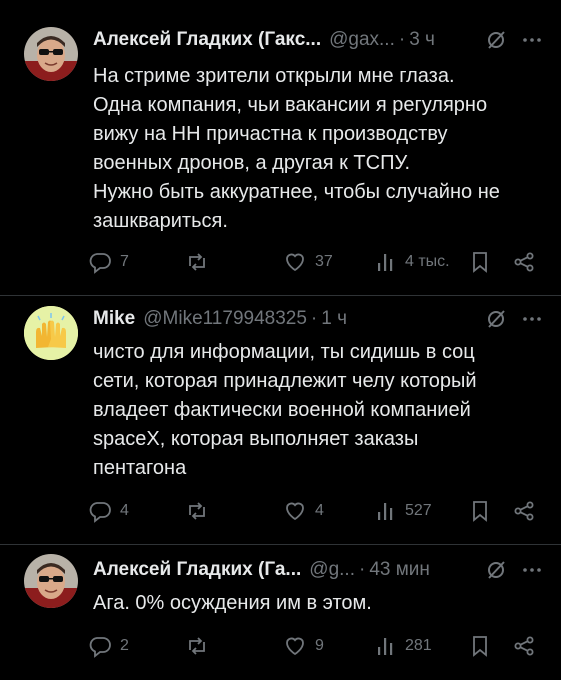 This screenshot has height=680, width=561. I want to click on text-line: Ага. 0% осуждения им в этом., so click(232, 603).